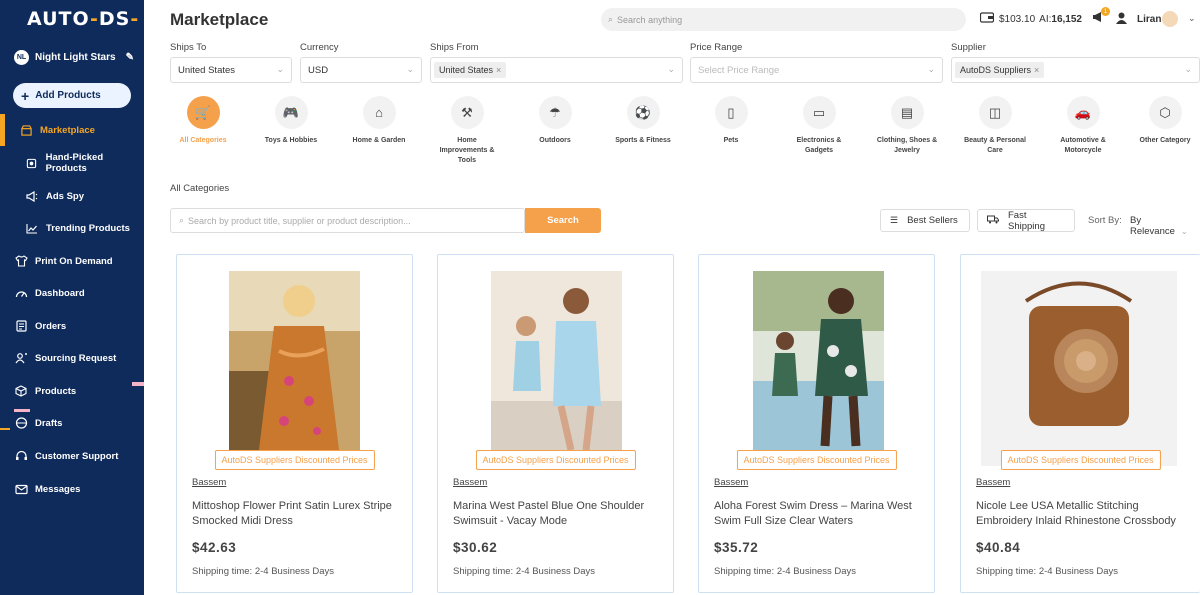 This screenshot has height=595, width=1200. Describe the element at coordinates (563, 220) in the screenshot. I see `search-button: Search` at that location.